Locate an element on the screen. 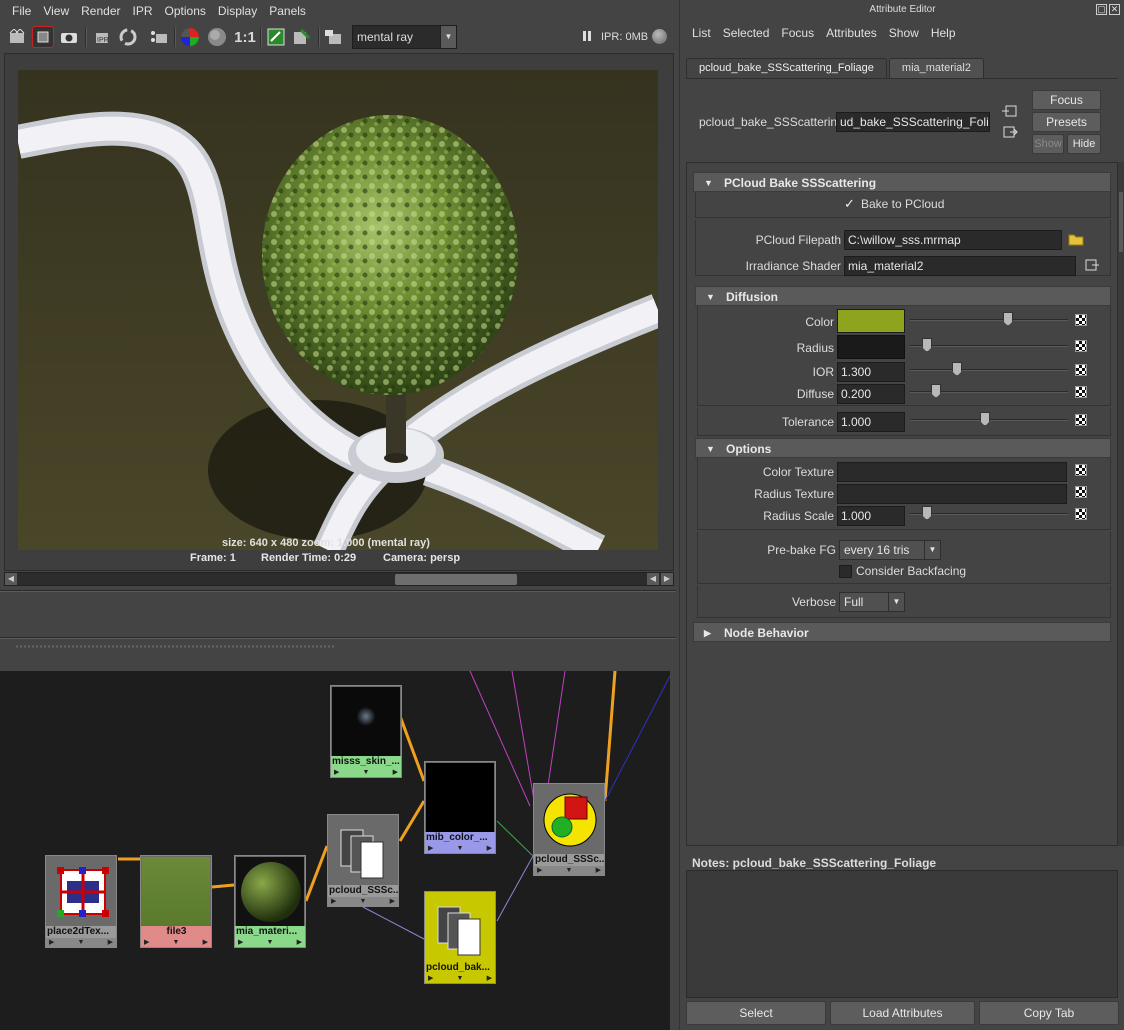 The width and height of the screenshot is (1124, 1030). input-connection-icon is located at coordinates (1010, 111).